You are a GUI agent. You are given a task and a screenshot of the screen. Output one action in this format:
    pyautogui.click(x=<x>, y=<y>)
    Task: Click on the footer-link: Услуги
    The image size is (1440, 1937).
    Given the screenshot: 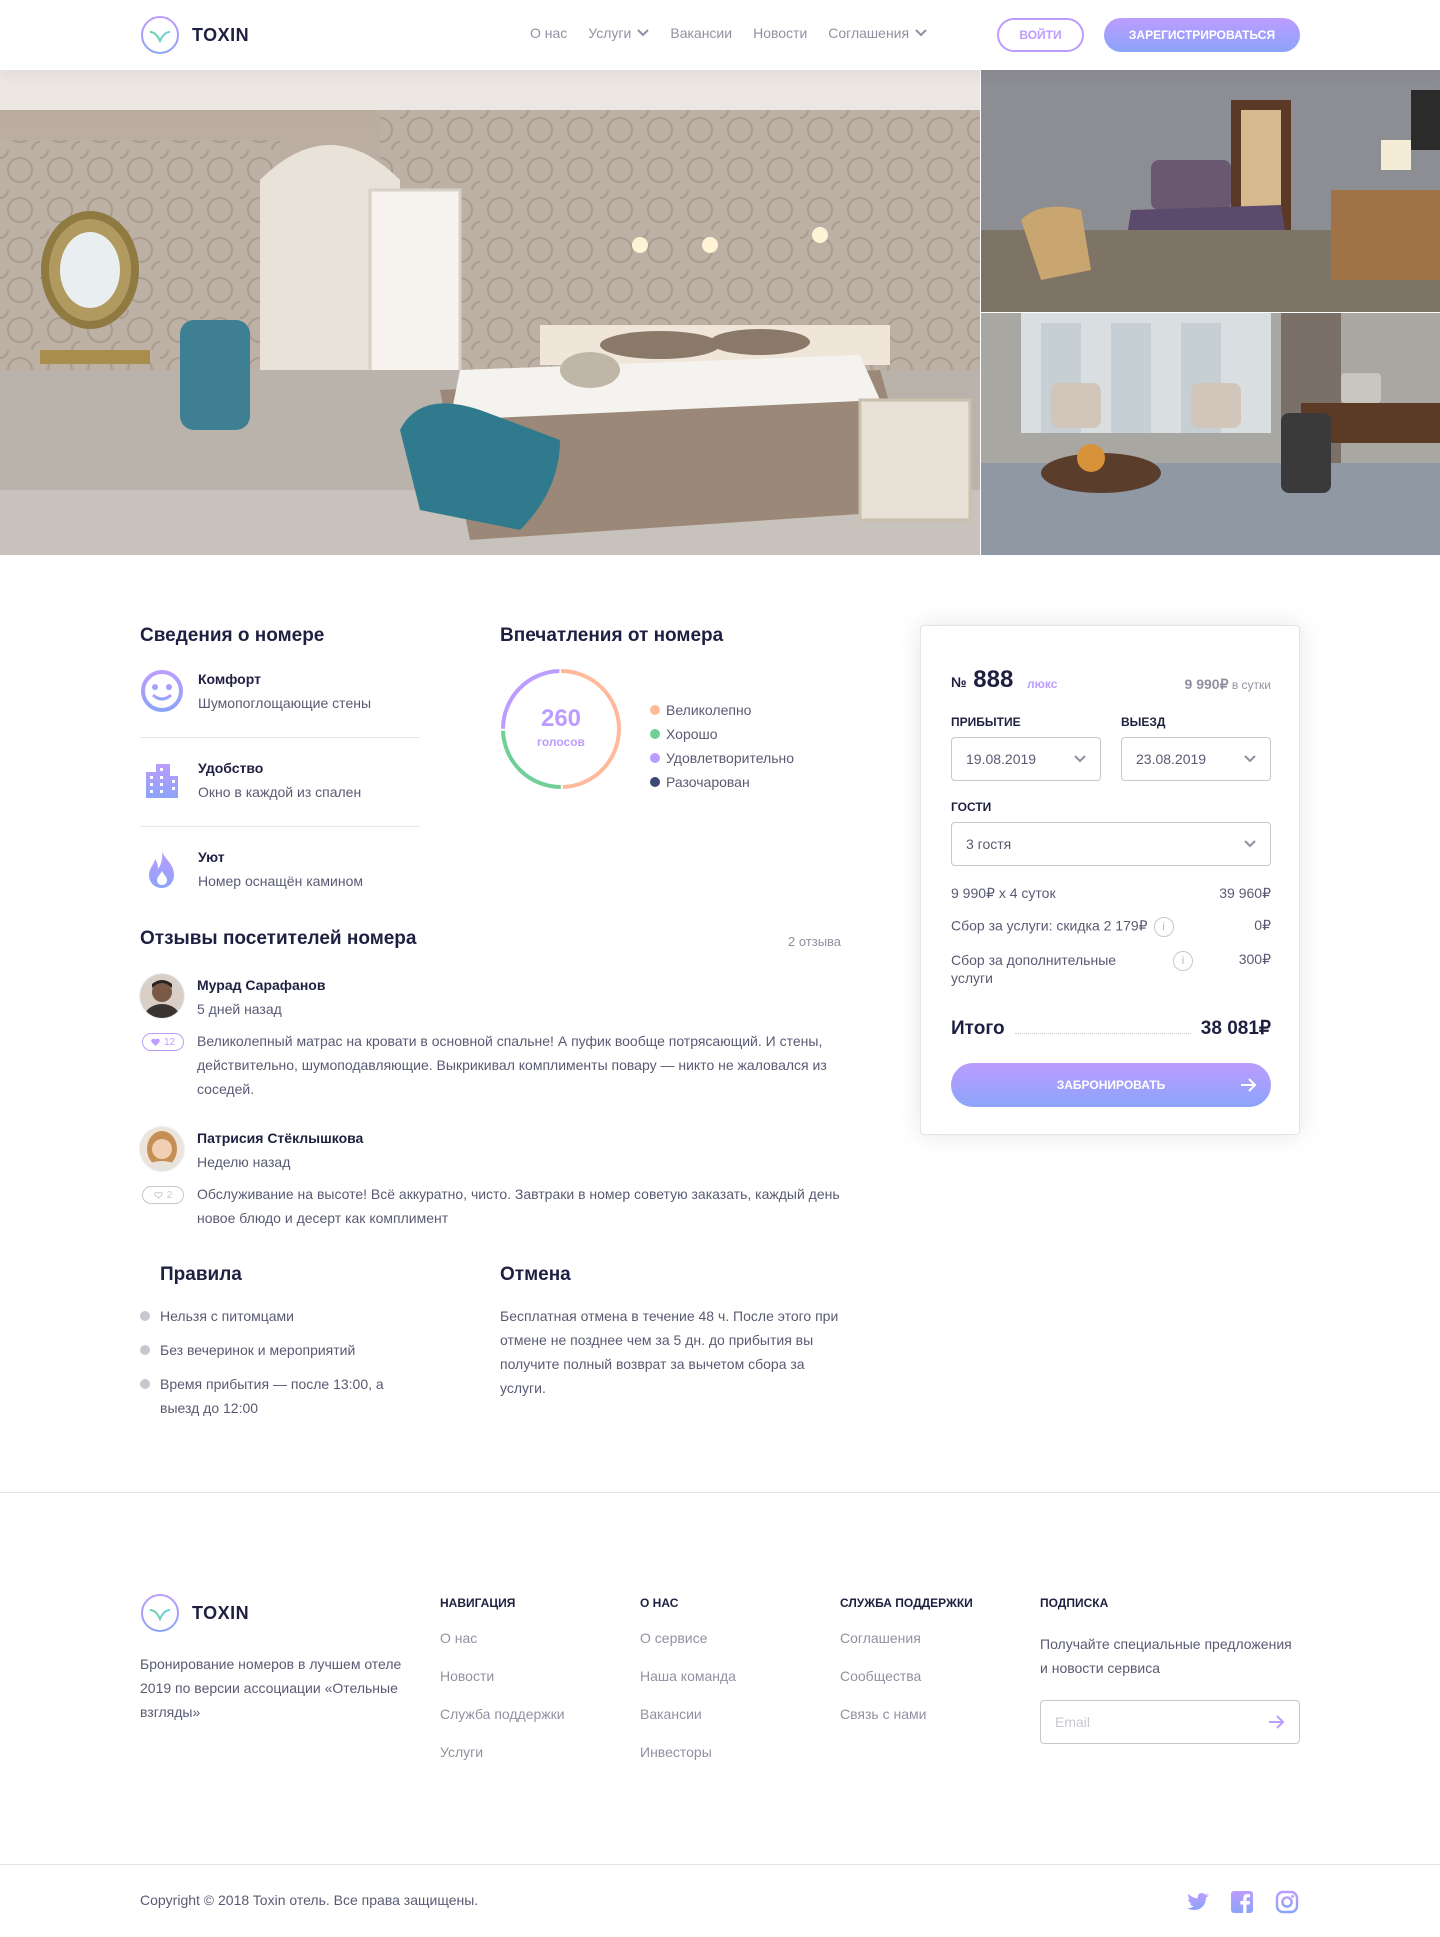 What is the action you would take?
    pyautogui.click(x=502, y=1763)
    